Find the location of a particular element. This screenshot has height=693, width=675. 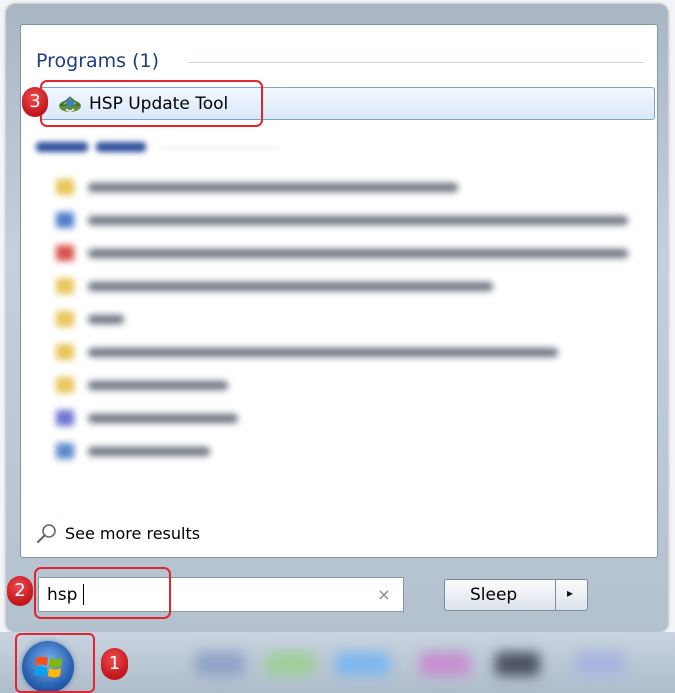

step-1-highlight is located at coordinates (55, 663).